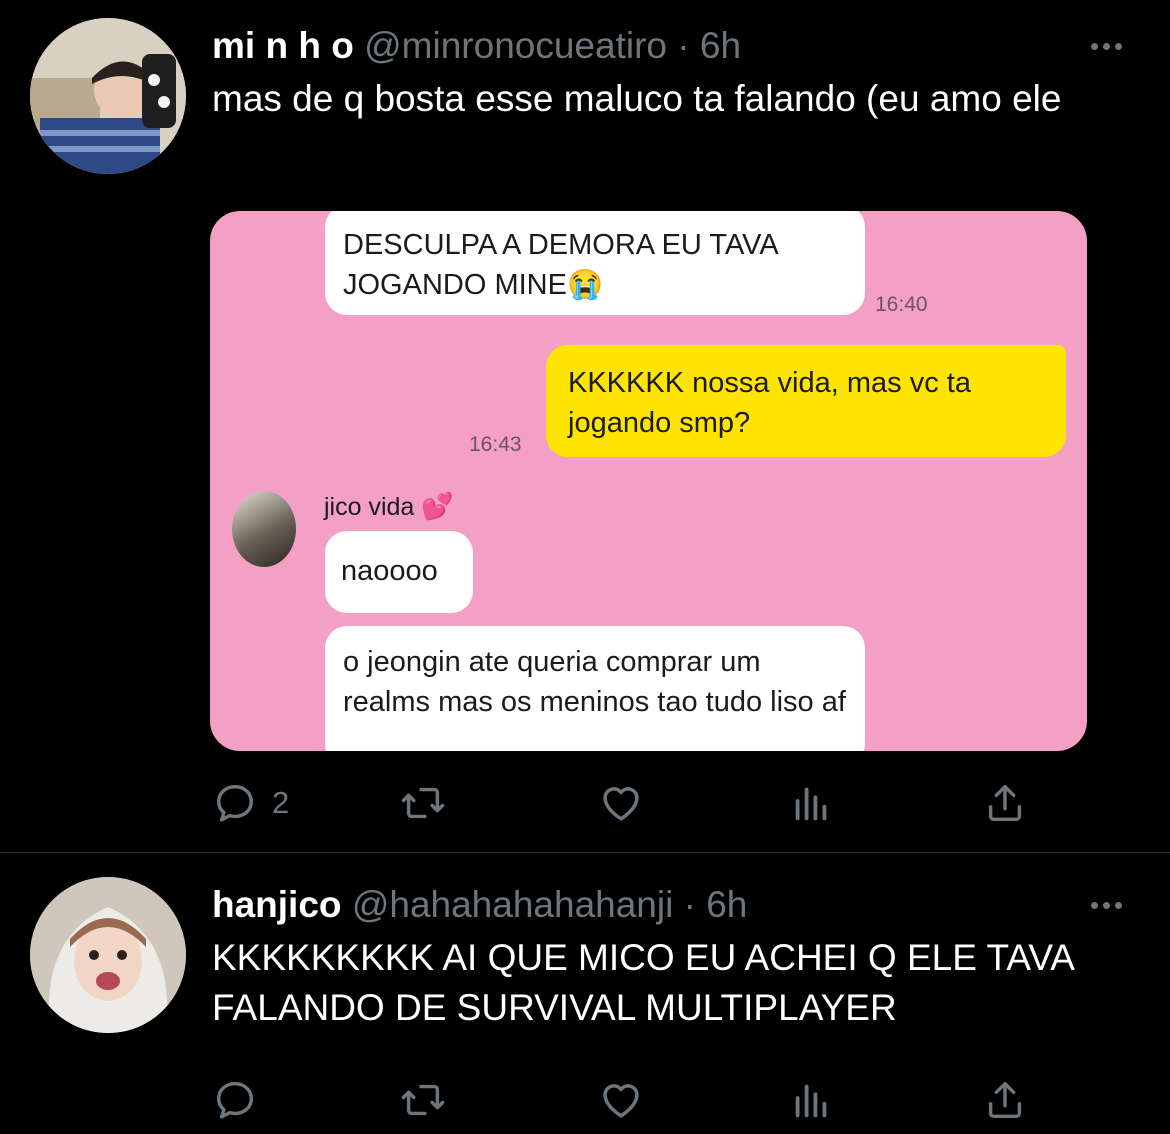 The width and height of the screenshot is (1170, 1134). I want to click on user-handle: @hahahahahahanji, so click(513, 904).